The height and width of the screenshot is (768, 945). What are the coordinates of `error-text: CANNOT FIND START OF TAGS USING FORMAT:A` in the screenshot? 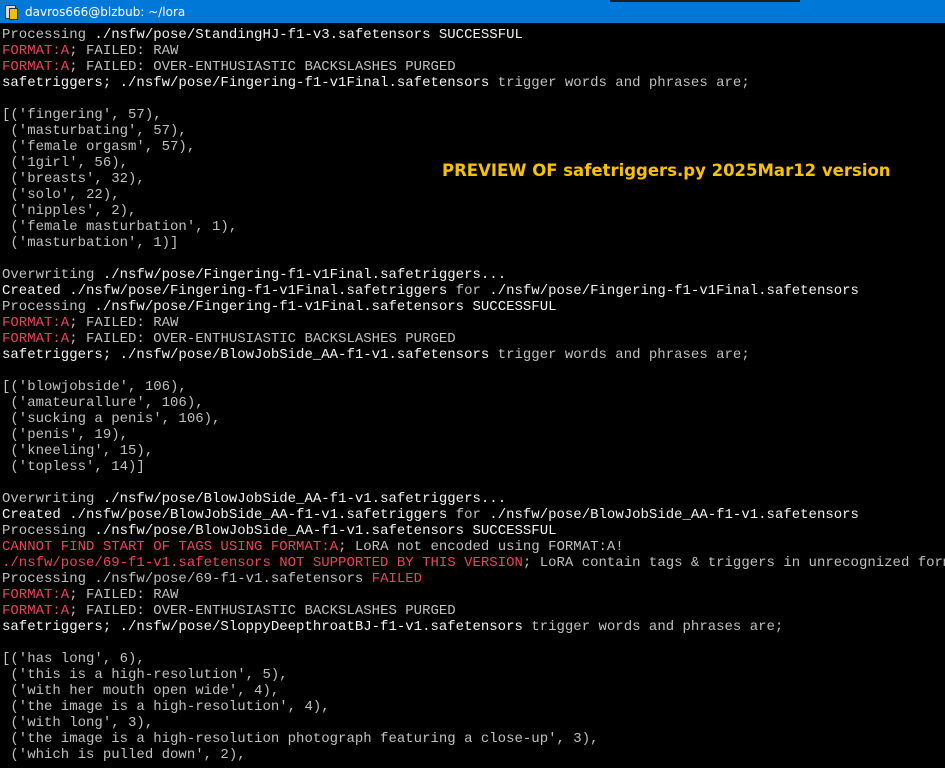 It's located at (170, 547).